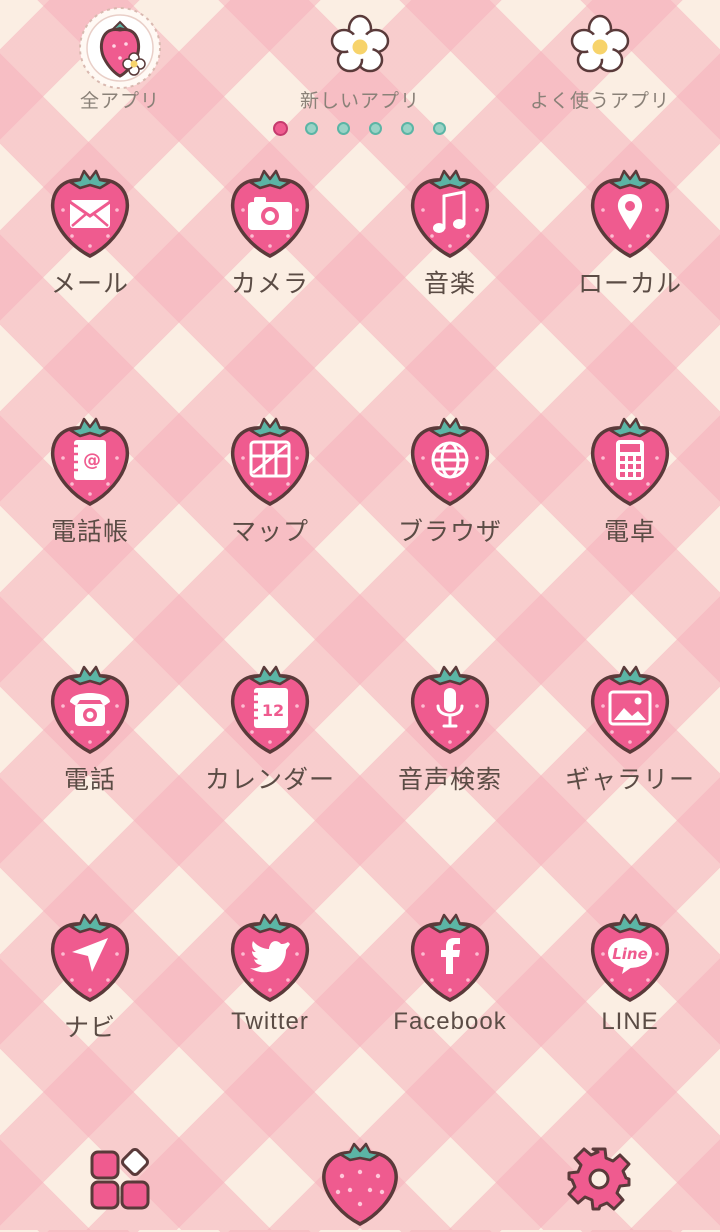 The image size is (720, 1232). I want to click on app-icon-address-book: @ 電話帳, so click(90, 483).